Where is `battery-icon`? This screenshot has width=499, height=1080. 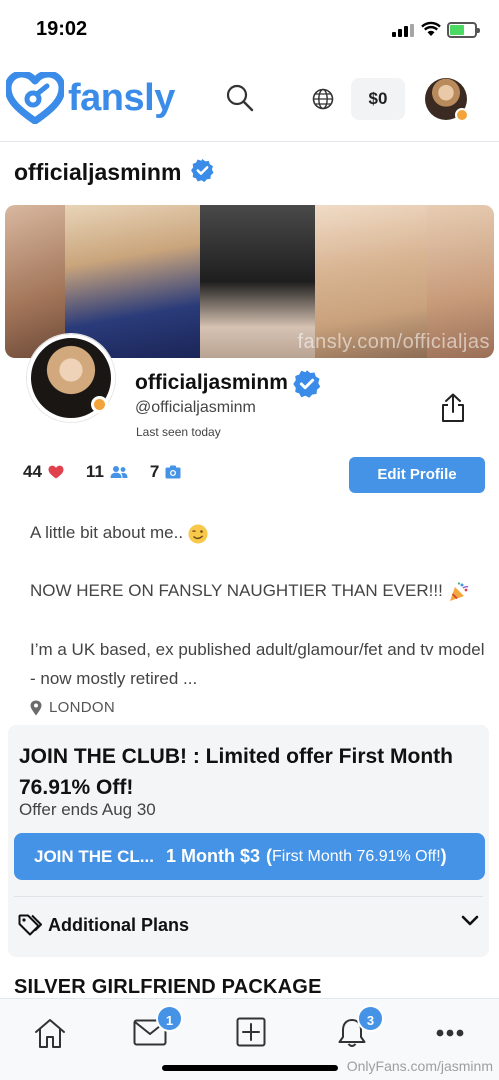 battery-icon is located at coordinates (463, 30).